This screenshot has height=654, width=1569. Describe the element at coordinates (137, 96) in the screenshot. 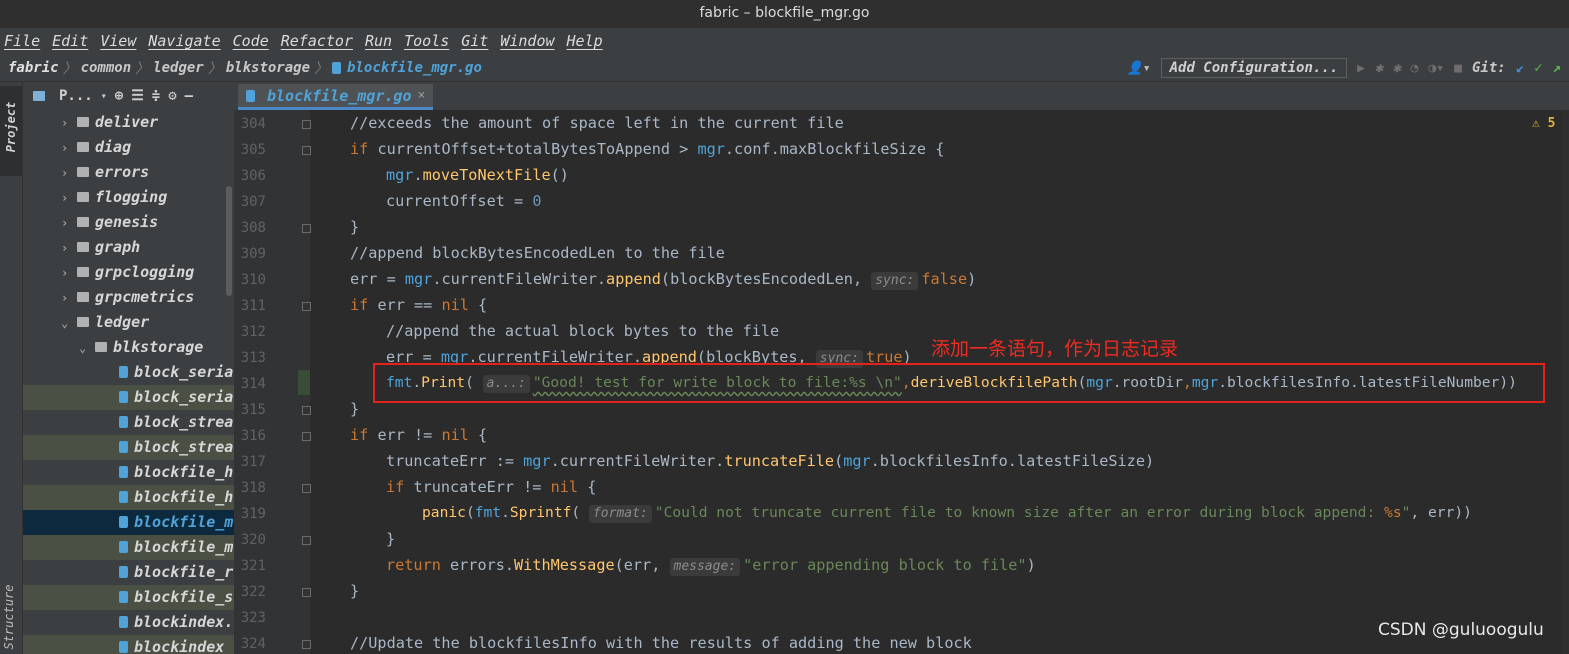

I see `expand-all-icon: ☰` at that location.